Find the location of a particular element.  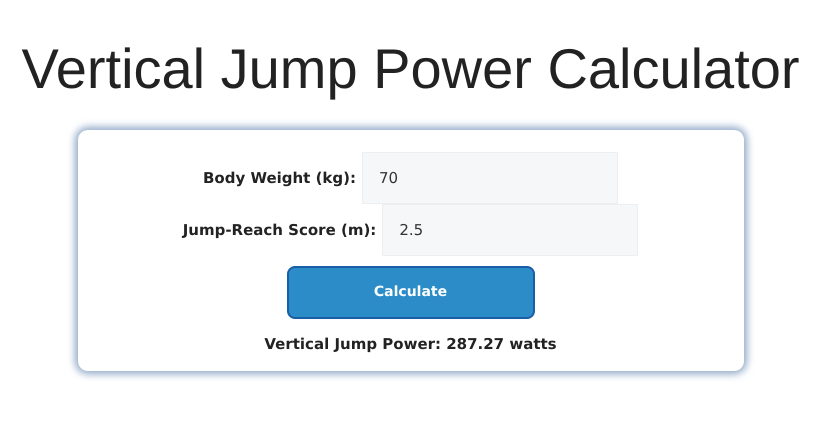

calculate-button: Calculate is located at coordinates (410, 292).